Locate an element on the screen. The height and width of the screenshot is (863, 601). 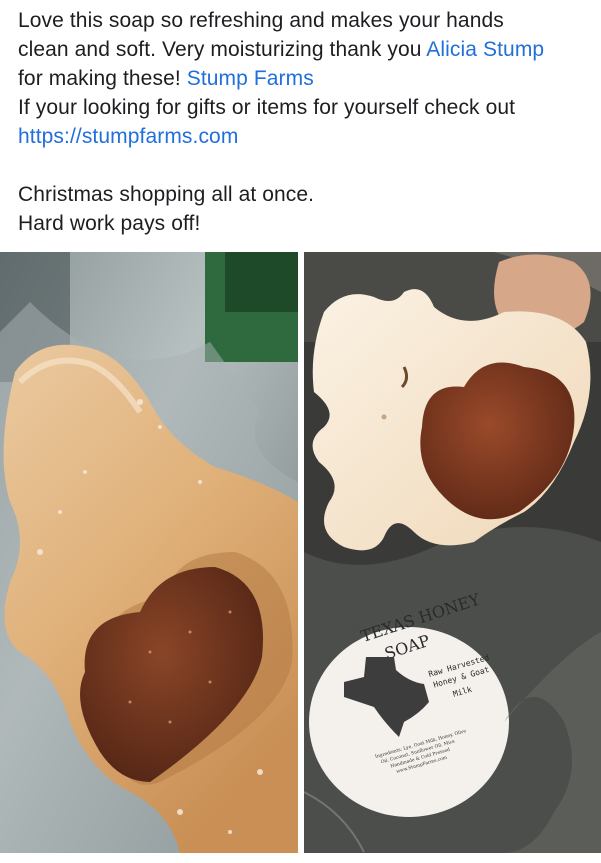
website-link: https://stumpfarms.com is located at coordinates (128, 136).